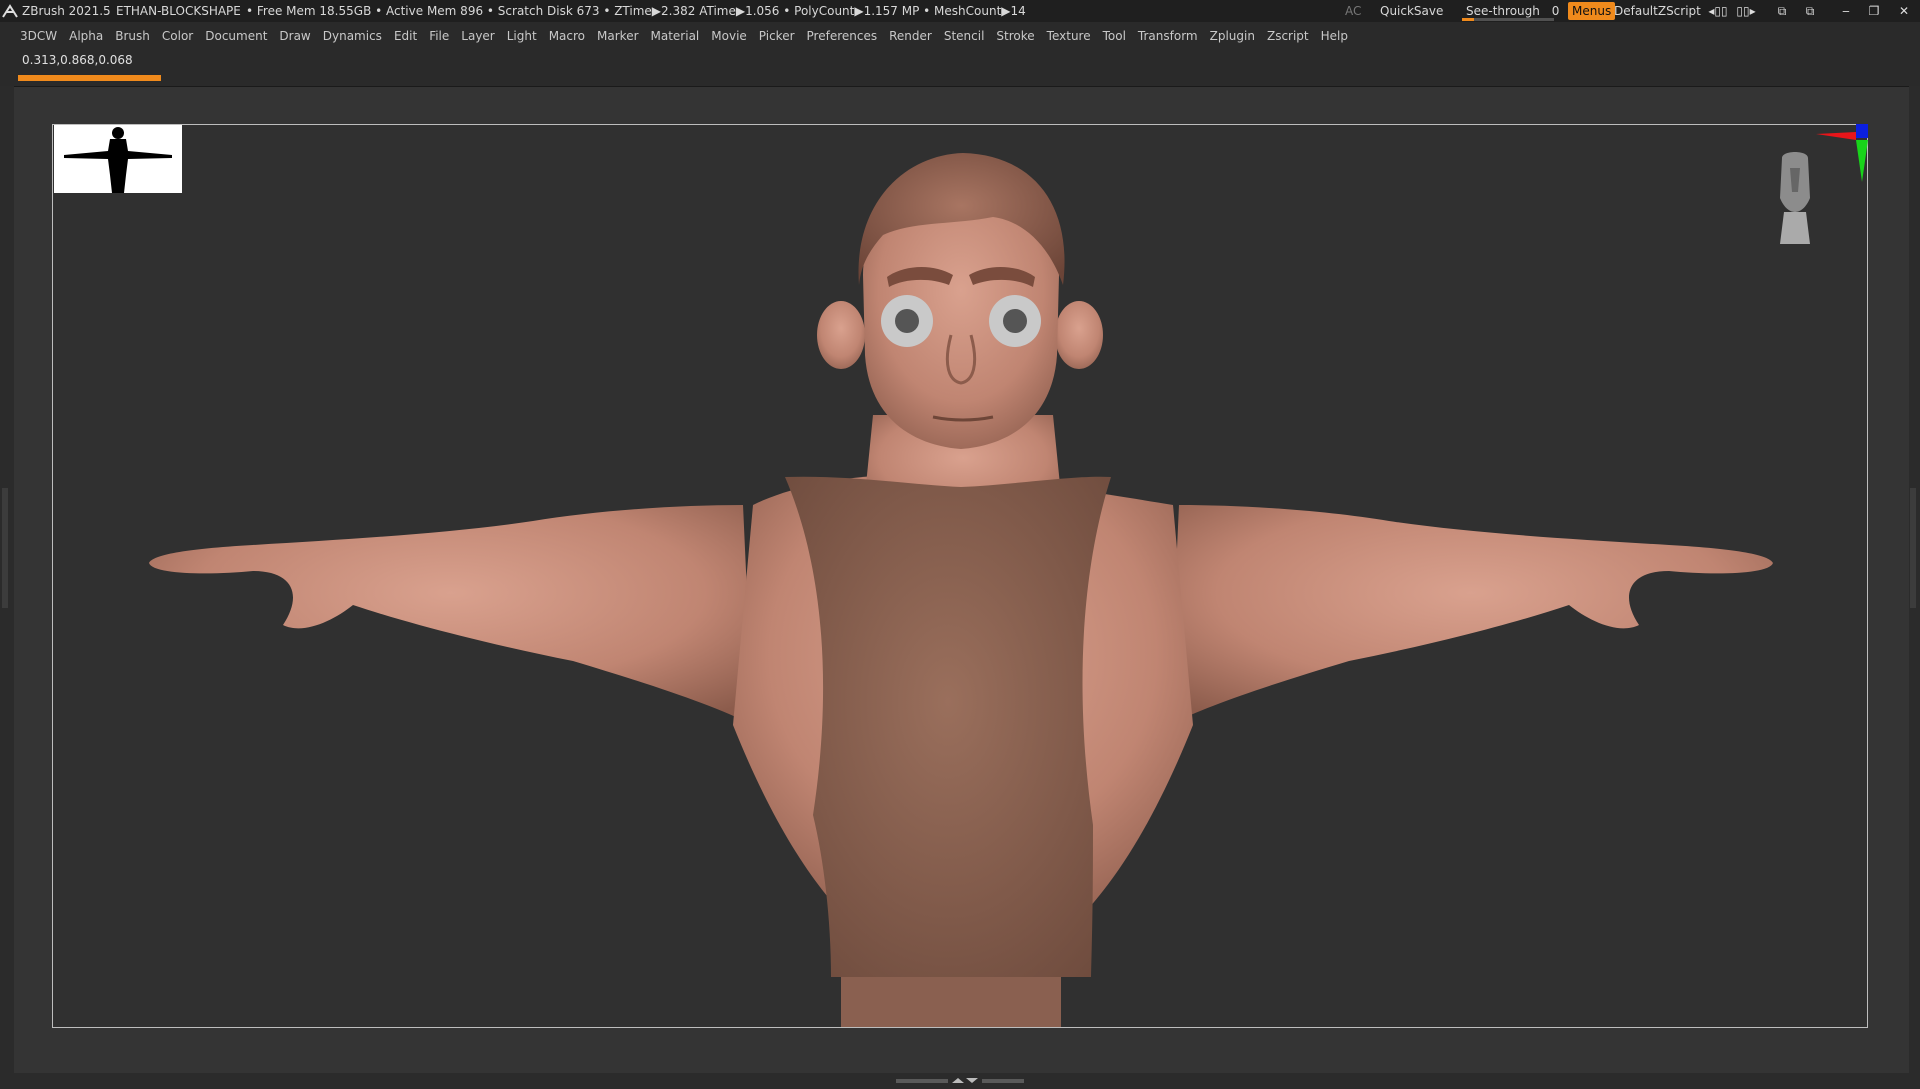 The width and height of the screenshot is (1920, 1089). Describe the element at coordinates (960, 1076) in the screenshot. I see `bottom-tray-handle` at that location.